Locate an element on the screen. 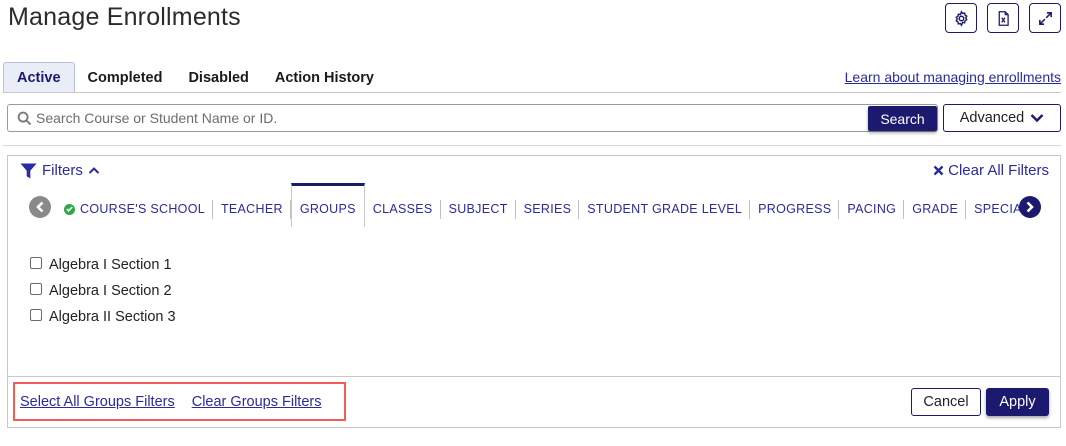  filter-tab-teacher: TEACHER is located at coordinates (252, 205).